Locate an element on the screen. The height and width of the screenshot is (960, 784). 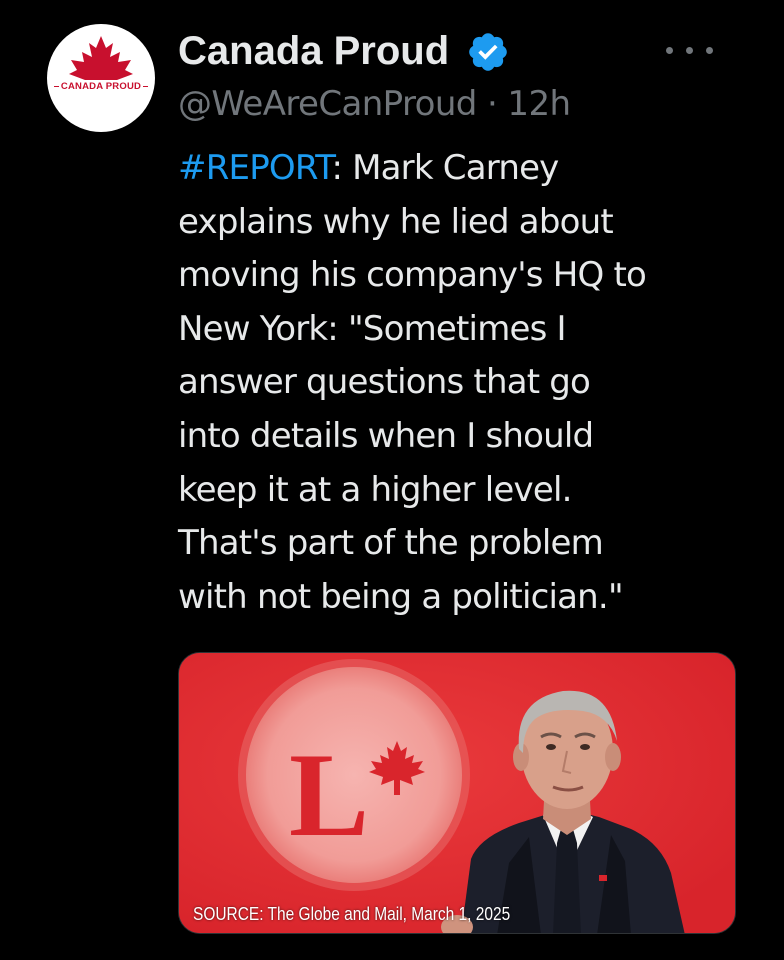
tweet-line-text: : Mark Carney is located at coordinates (445, 168).